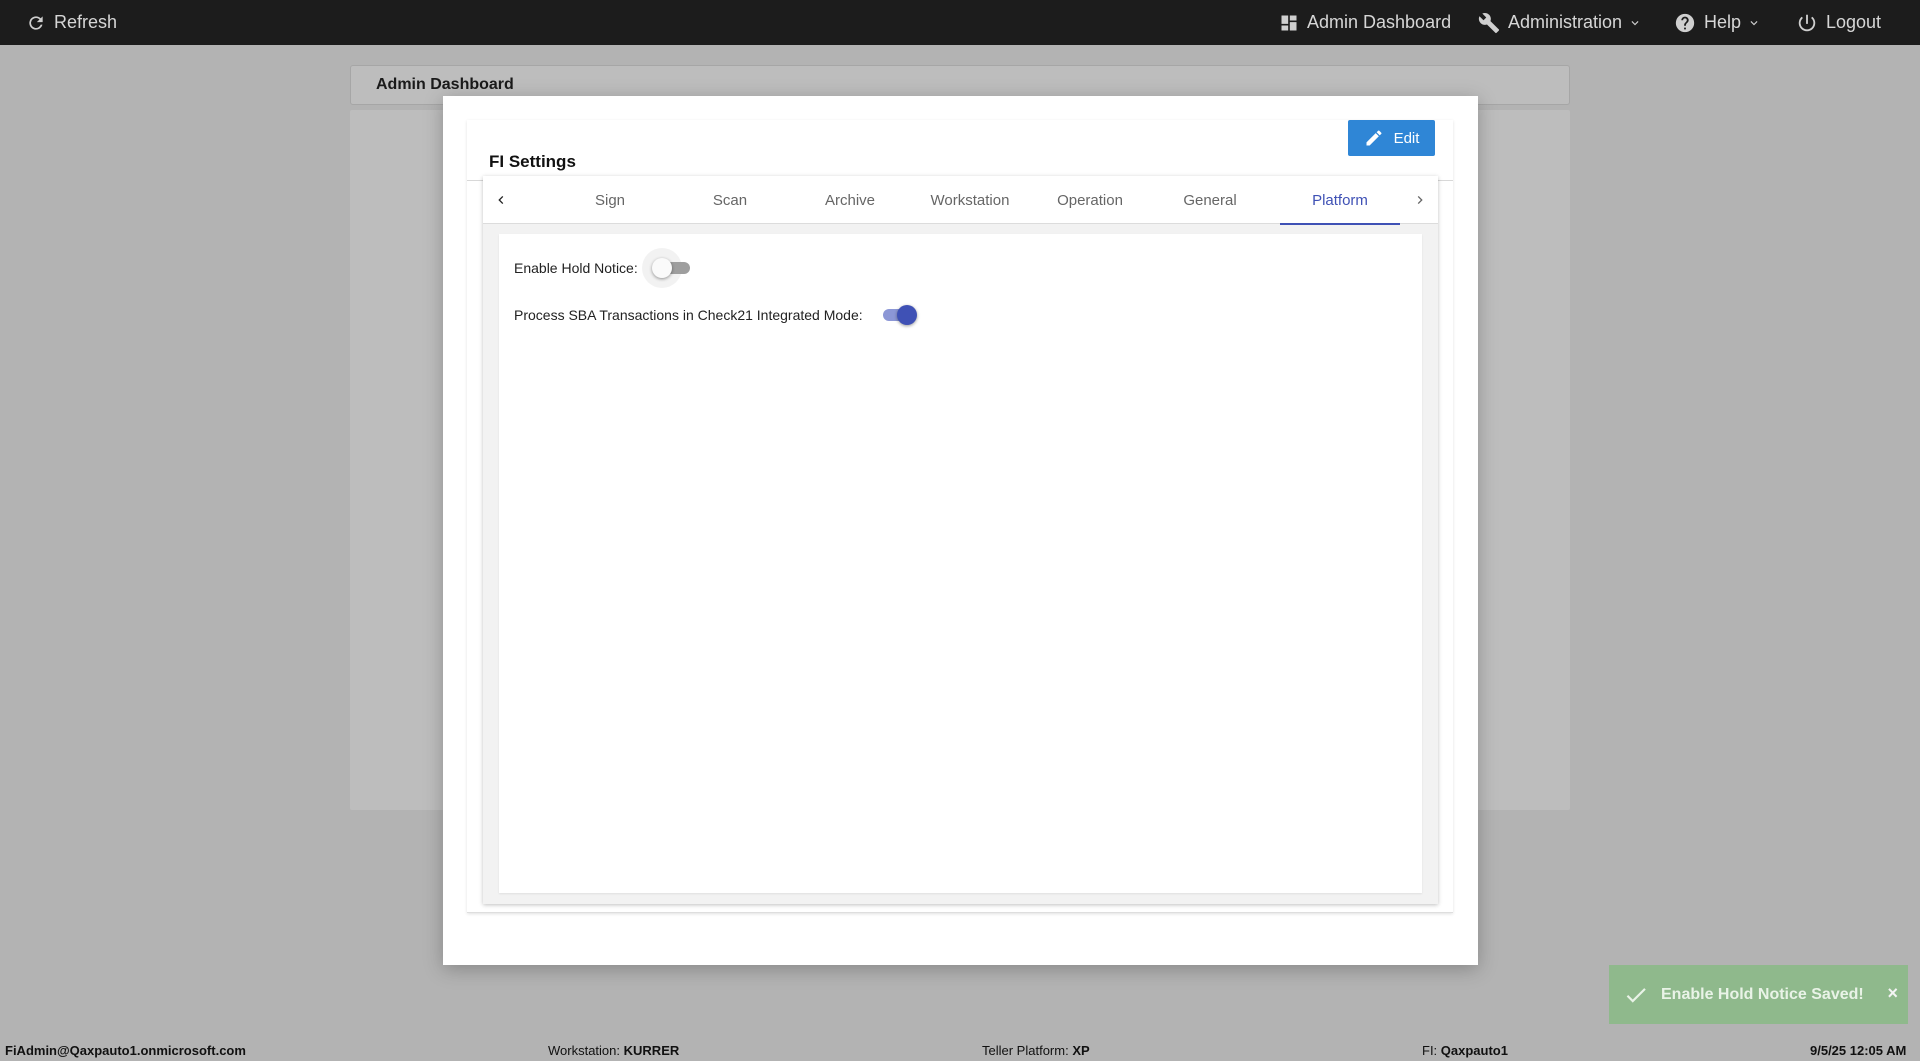 The height and width of the screenshot is (1061, 1920). Describe the element at coordinates (1489, 22) in the screenshot. I see `wrench-icon` at that location.